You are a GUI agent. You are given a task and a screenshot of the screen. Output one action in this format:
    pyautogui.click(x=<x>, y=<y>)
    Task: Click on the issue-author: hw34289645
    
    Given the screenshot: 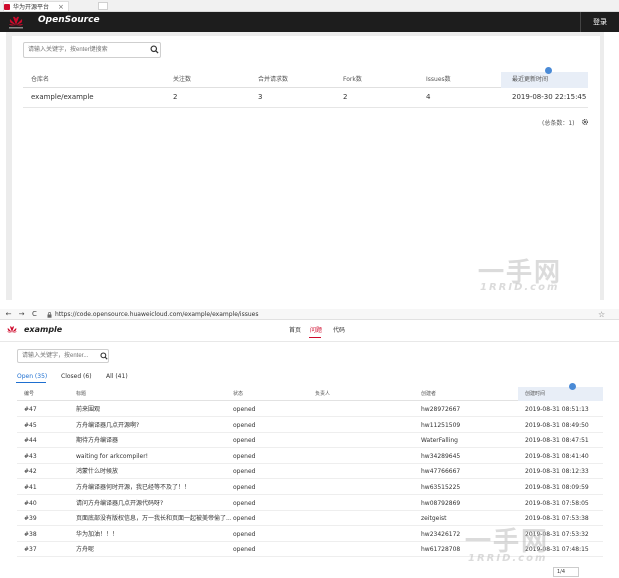 What is the action you would take?
    pyautogui.click(x=461, y=456)
    